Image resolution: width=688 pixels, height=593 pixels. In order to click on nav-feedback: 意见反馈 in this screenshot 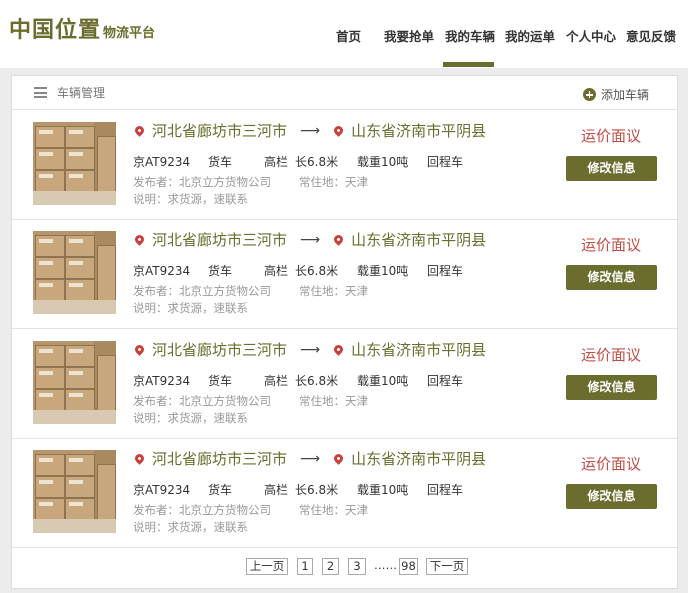, I will do `click(651, 35)`.